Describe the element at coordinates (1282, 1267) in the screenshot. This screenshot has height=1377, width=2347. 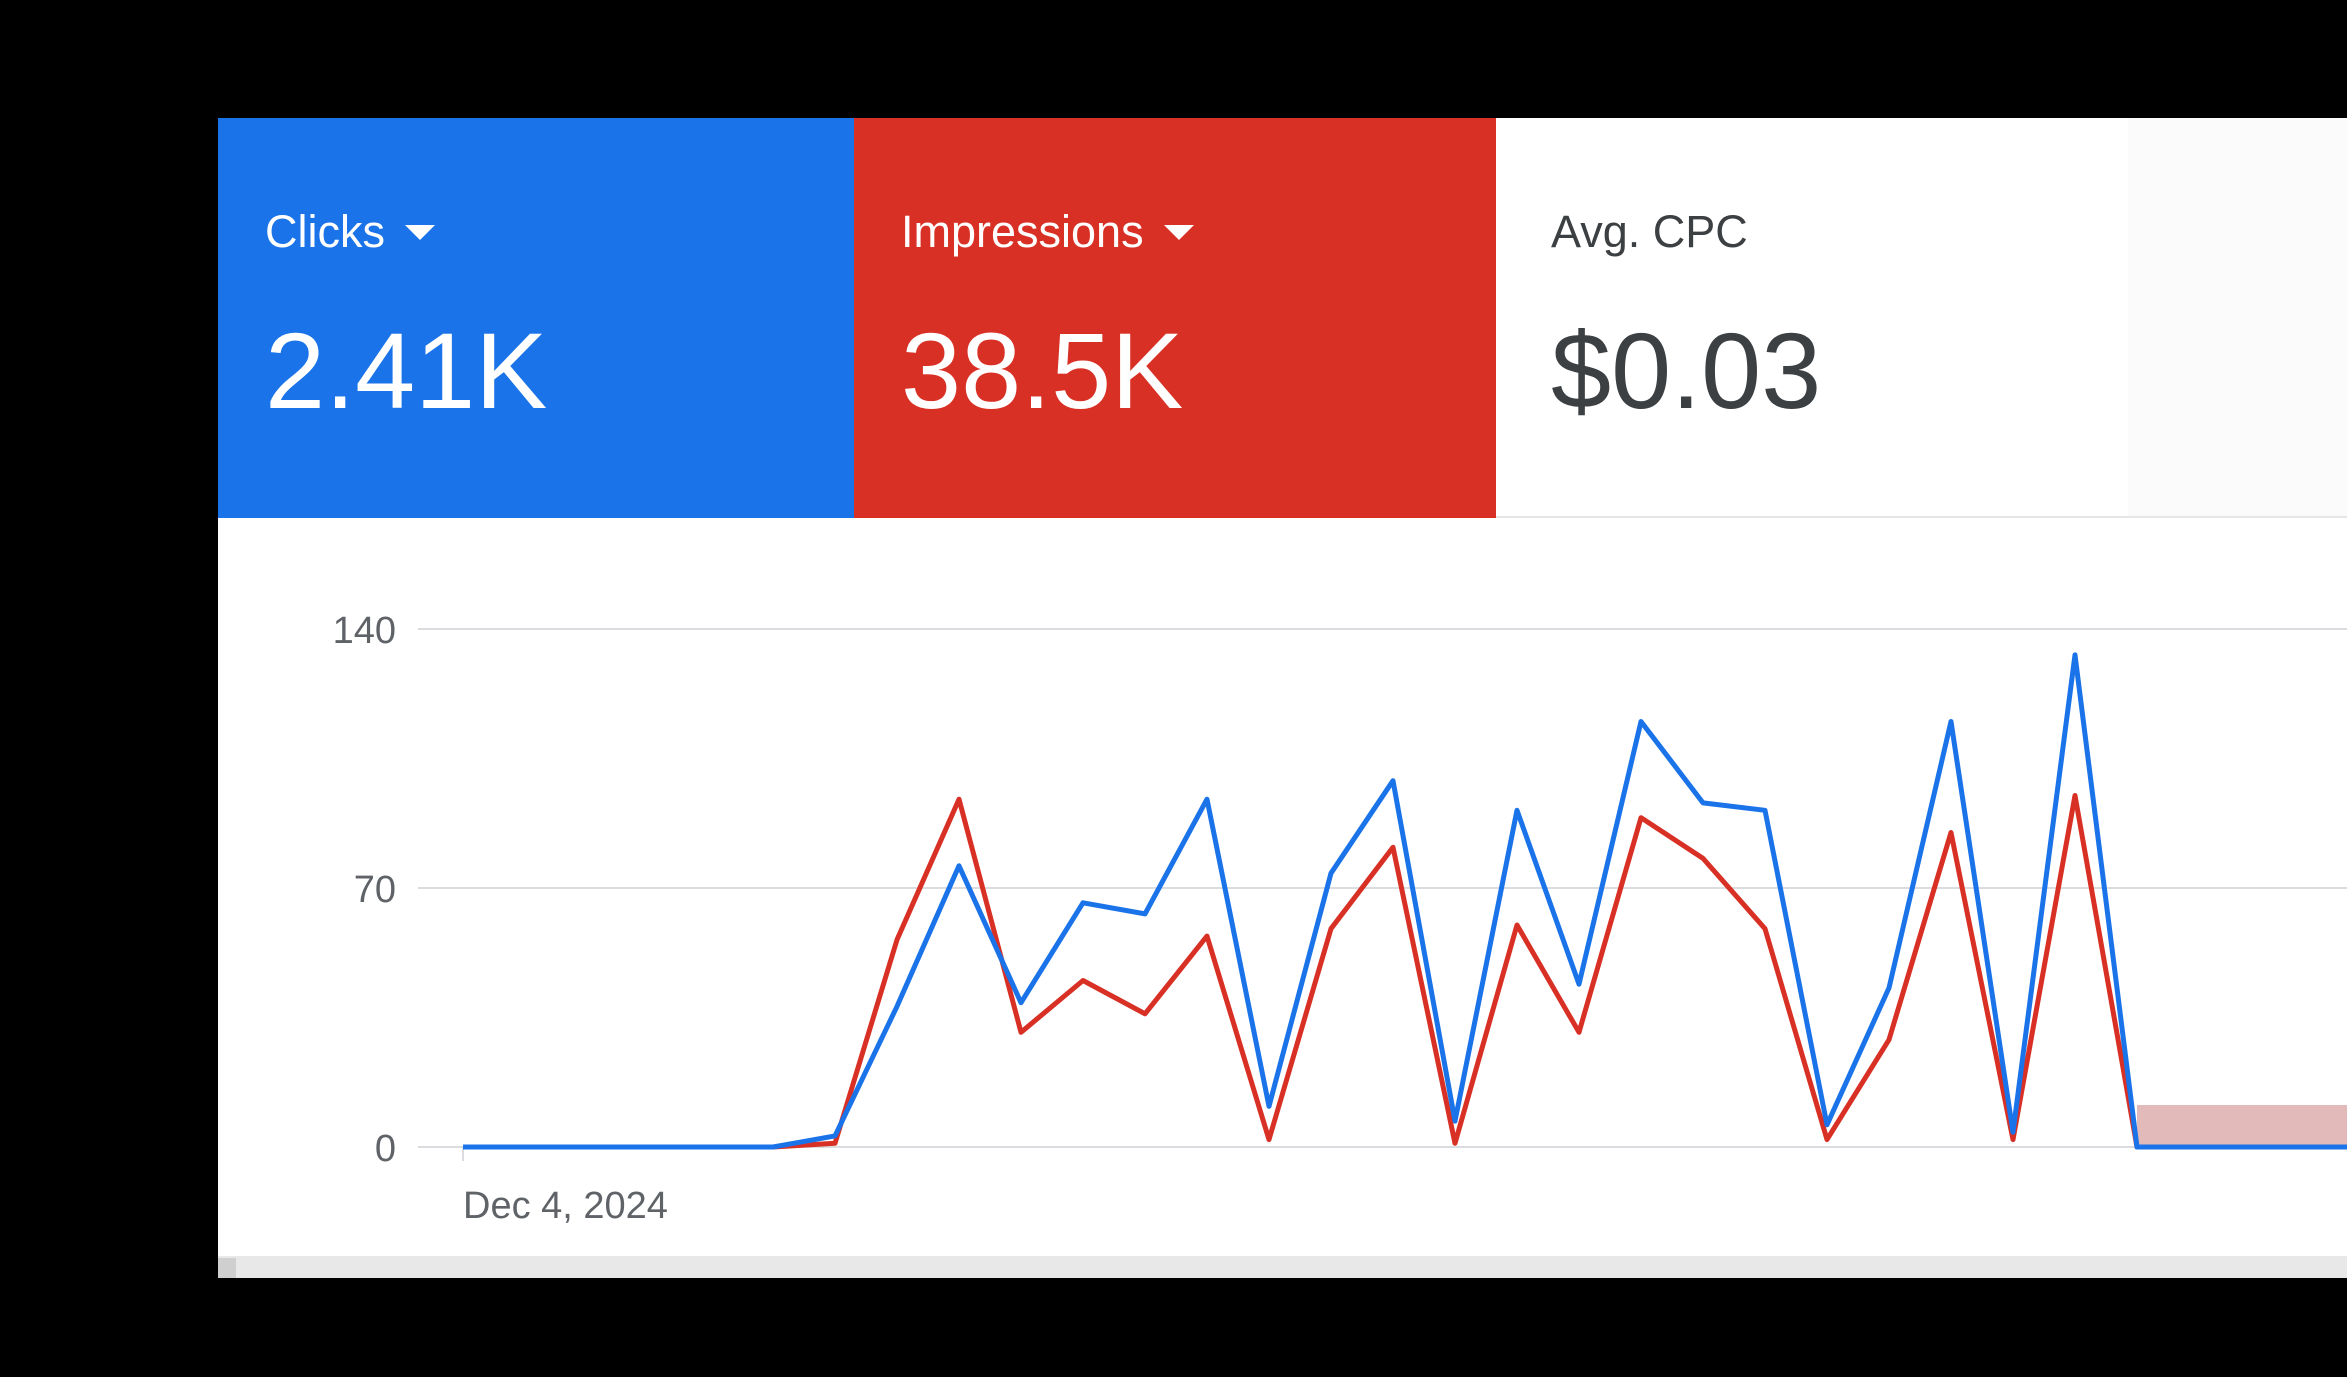
I see `card-bottom-border` at that location.